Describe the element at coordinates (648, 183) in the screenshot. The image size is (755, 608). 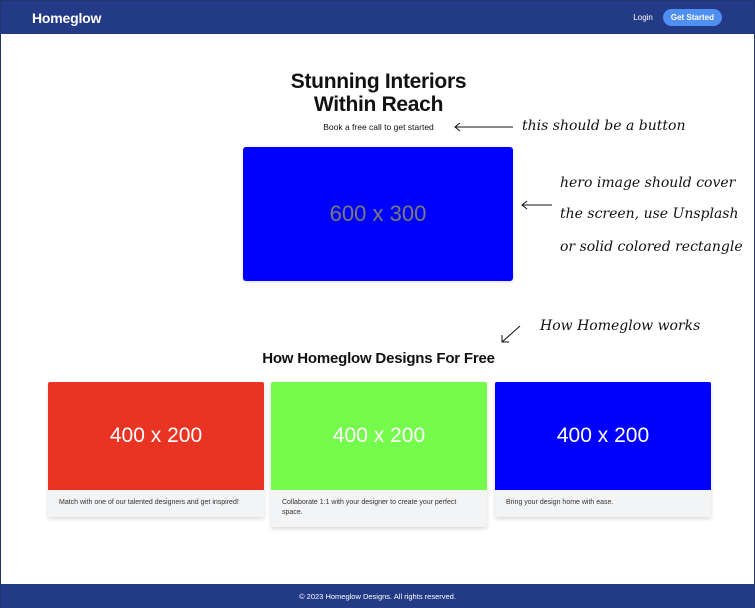
I see `hero-annotation-line-1: hero image should cover` at that location.